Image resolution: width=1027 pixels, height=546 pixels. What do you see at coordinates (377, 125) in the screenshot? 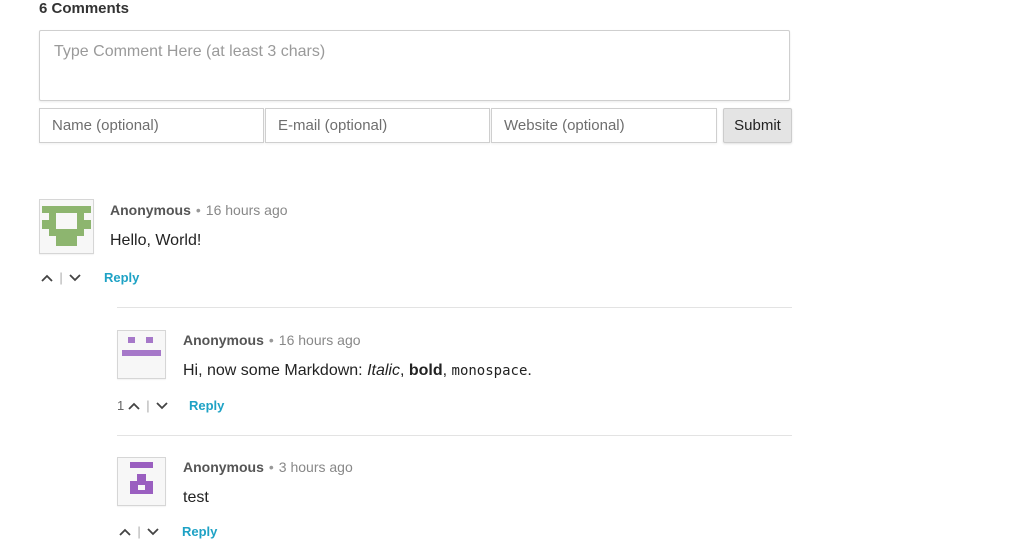
I see `email-field` at bounding box center [377, 125].